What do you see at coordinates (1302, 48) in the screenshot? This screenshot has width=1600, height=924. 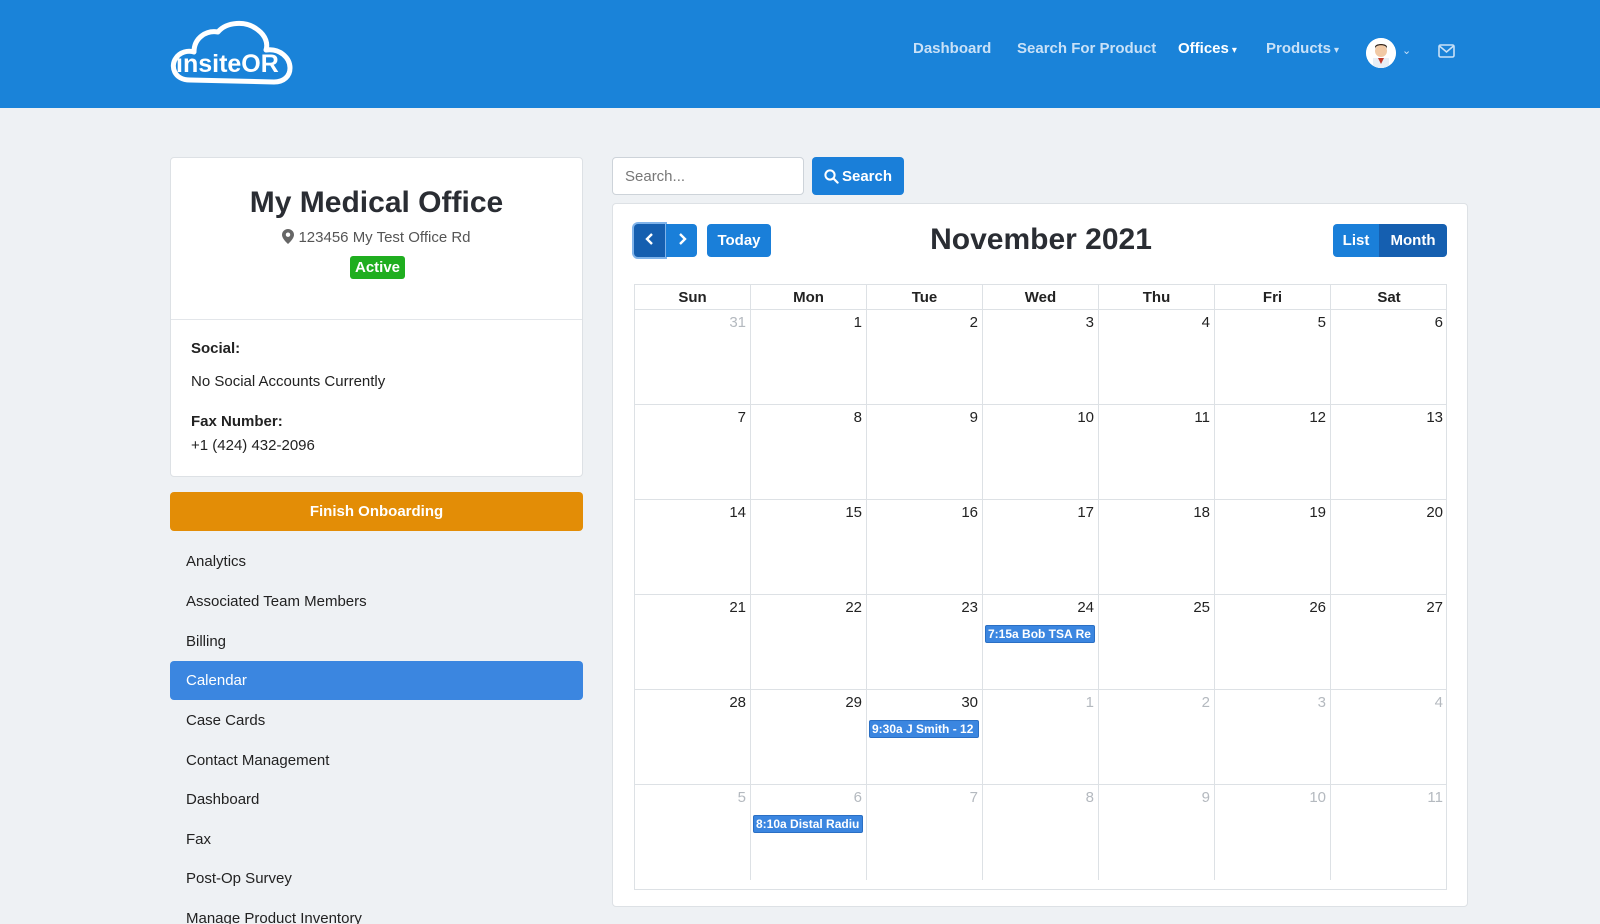 I see `nav-products: Products ▾` at bounding box center [1302, 48].